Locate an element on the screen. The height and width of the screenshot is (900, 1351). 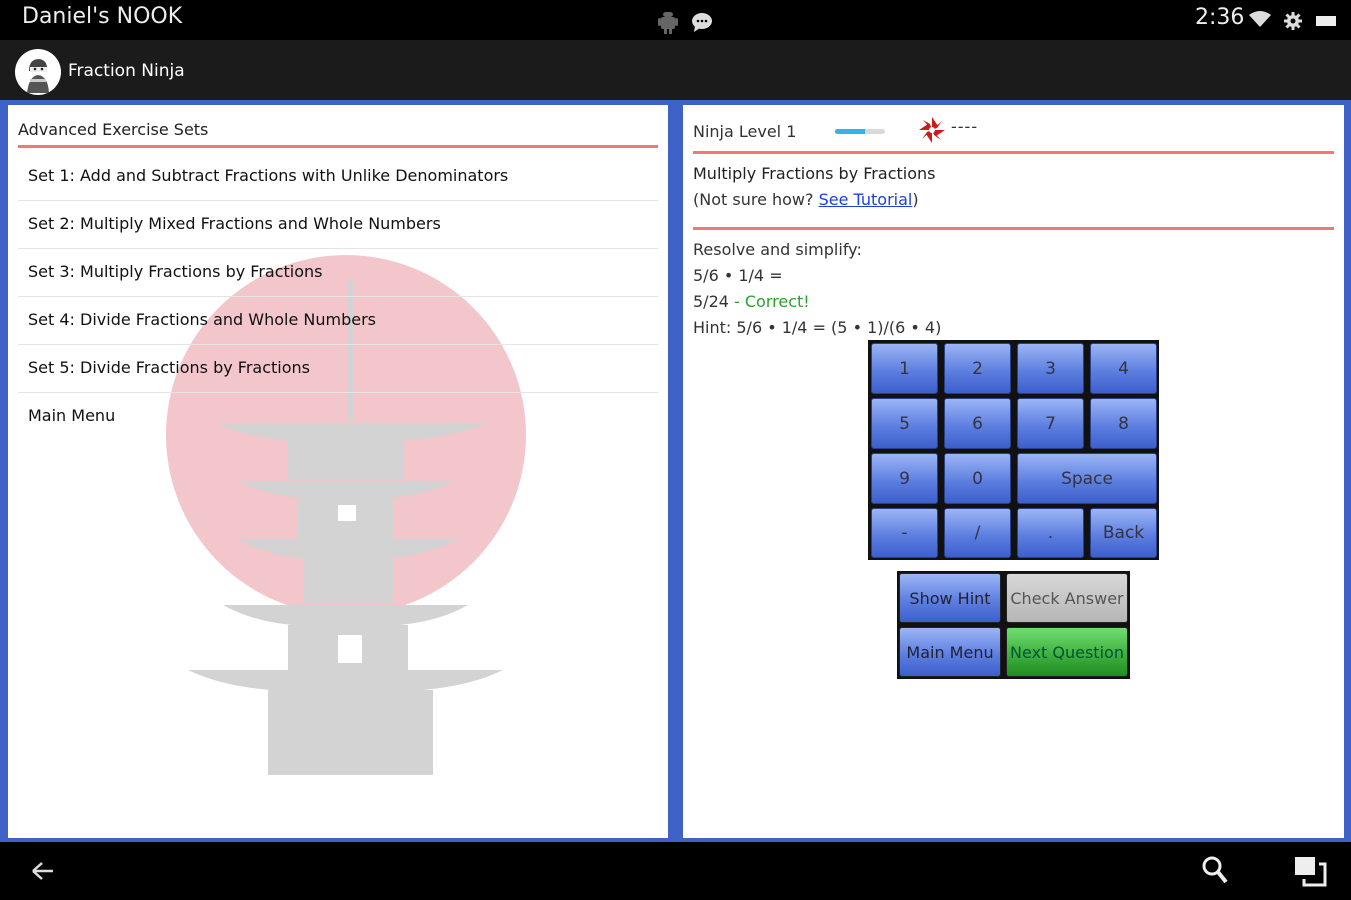
ninja-logo-icon is located at coordinates (38, 72).